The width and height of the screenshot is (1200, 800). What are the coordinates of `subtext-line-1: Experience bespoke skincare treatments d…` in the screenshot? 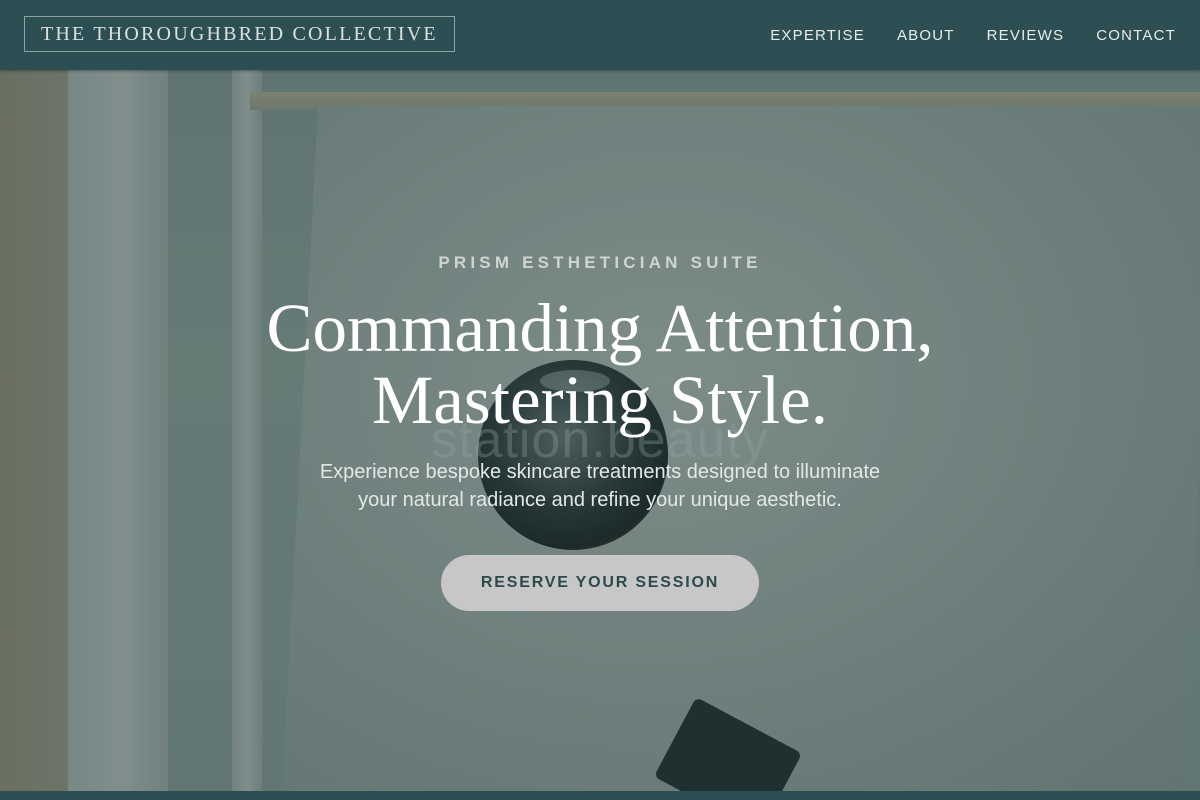 It's located at (600, 472).